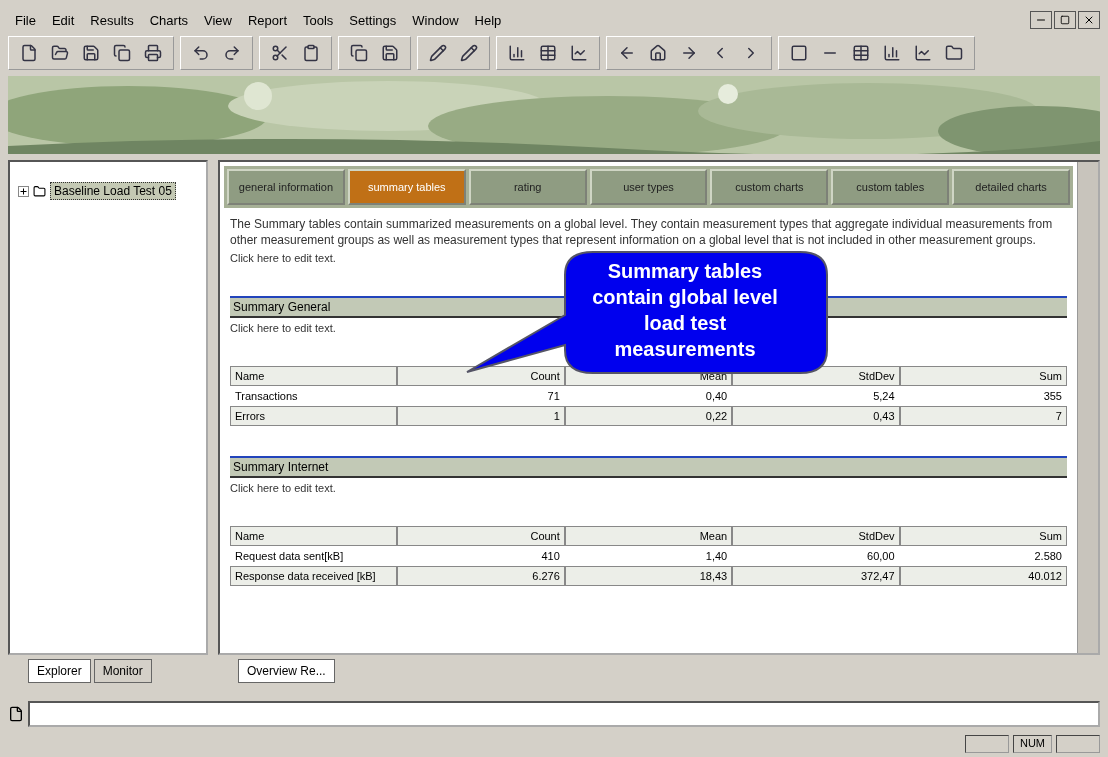 The width and height of the screenshot is (1108, 757). What do you see at coordinates (406, 187) in the screenshot?
I see `report-tab: summary tables` at bounding box center [406, 187].